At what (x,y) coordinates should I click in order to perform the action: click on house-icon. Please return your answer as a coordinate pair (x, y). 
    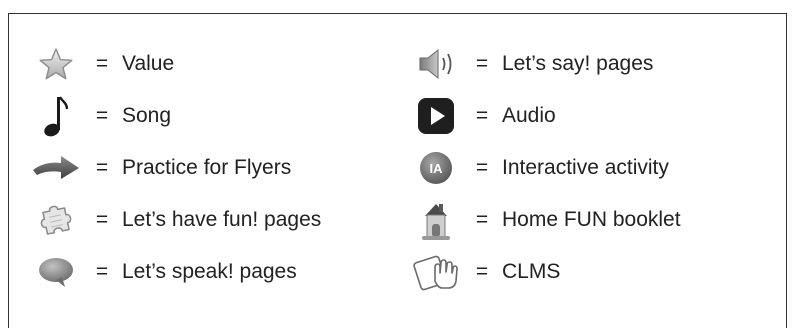
    Looking at the image, I should click on (436, 220).